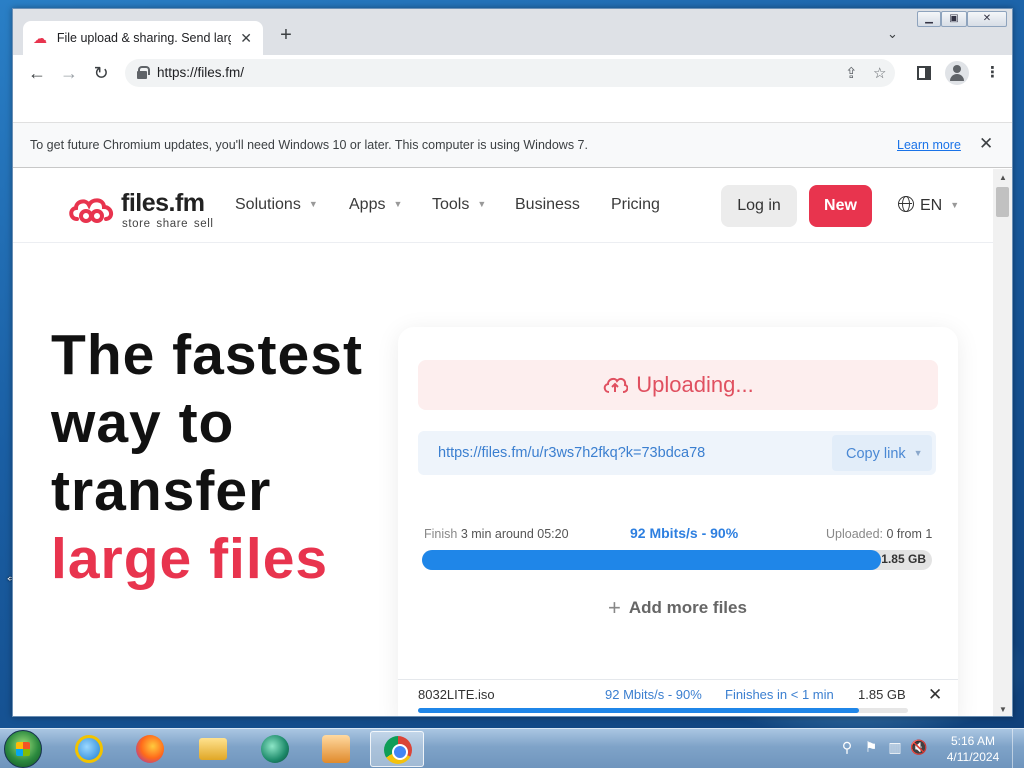  I want to click on upload-progress-bar: 1.85 GB, so click(677, 560).